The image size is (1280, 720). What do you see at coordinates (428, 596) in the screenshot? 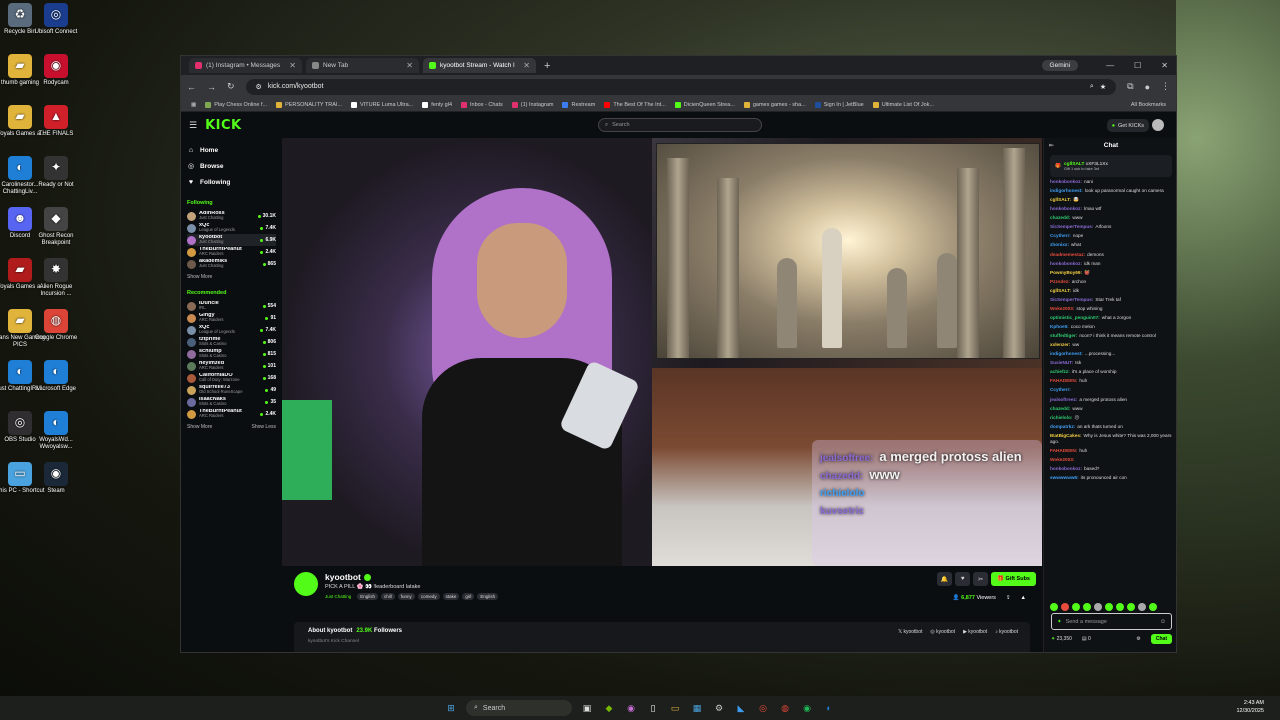
I see `stream-tag: comedy` at bounding box center [428, 596].